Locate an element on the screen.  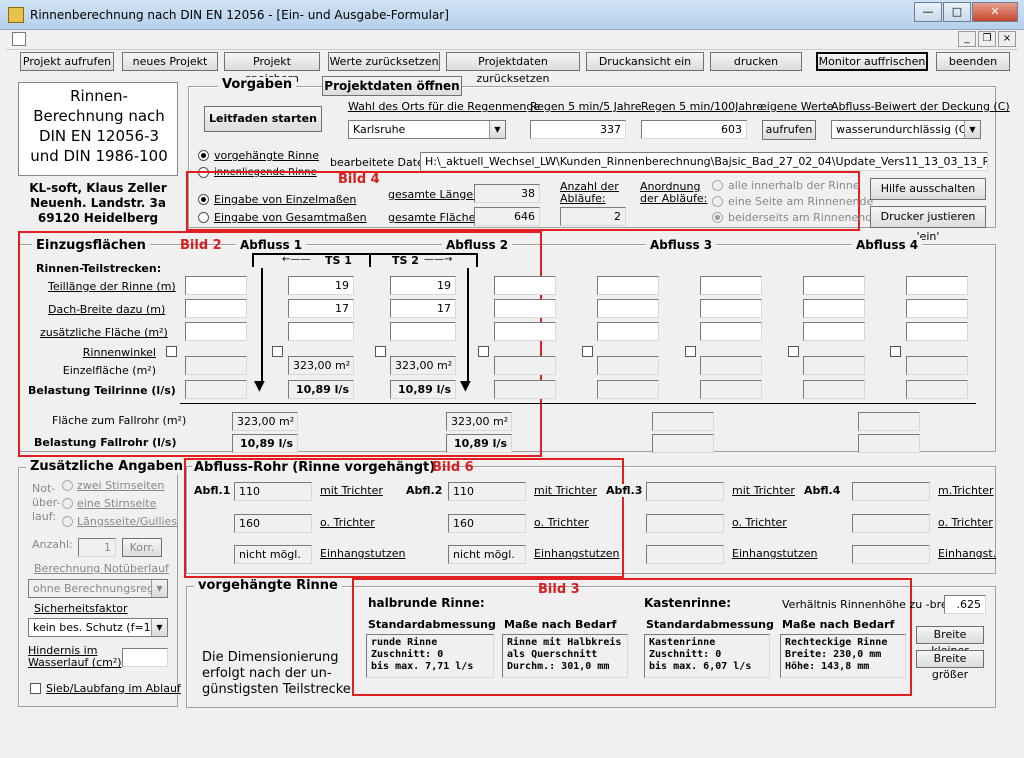
mdi-minimize-button: _ is located at coordinates (967, 39).